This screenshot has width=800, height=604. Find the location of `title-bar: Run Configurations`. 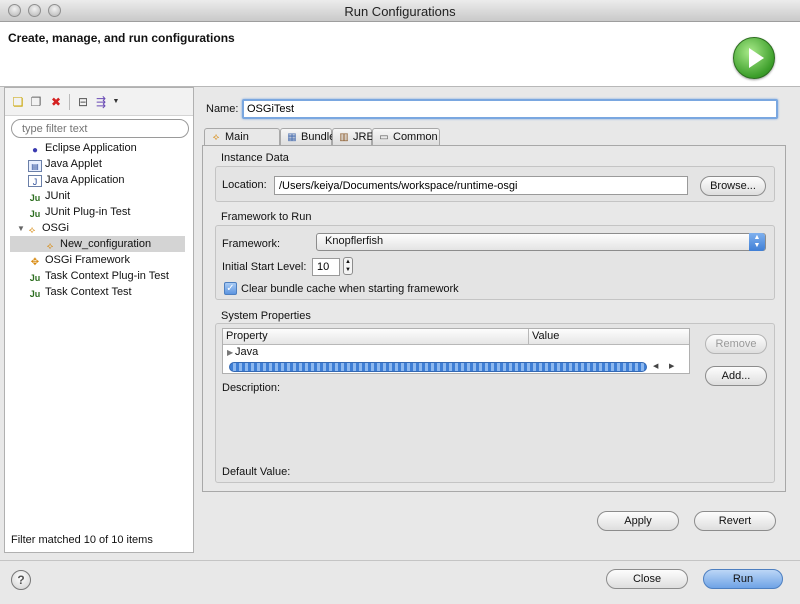

title-bar: Run Configurations is located at coordinates (400, 11).